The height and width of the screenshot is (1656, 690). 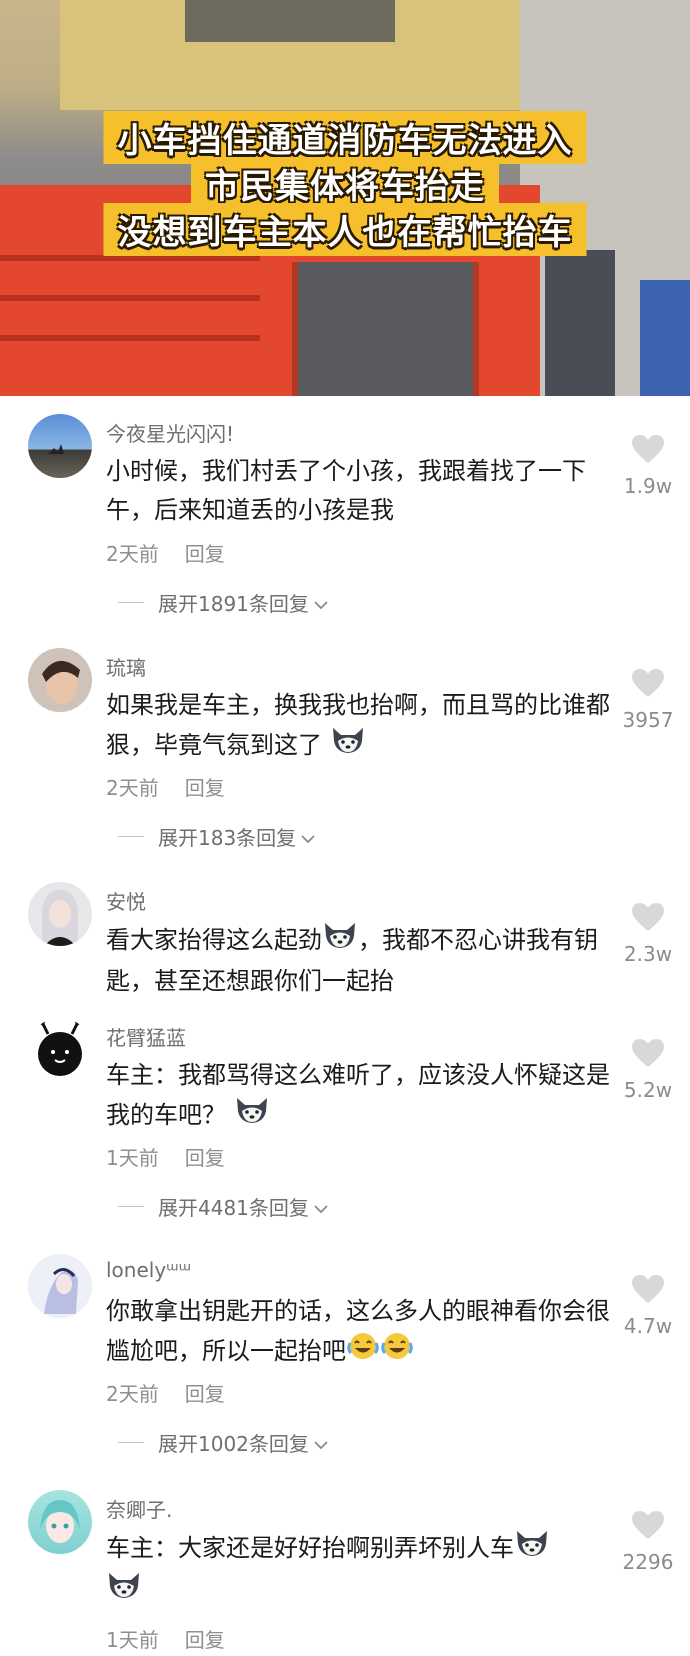 What do you see at coordinates (310, 1548) in the screenshot?
I see `comment-text-body: 车主：大家还是好好抬啊别弄坏别人车` at bounding box center [310, 1548].